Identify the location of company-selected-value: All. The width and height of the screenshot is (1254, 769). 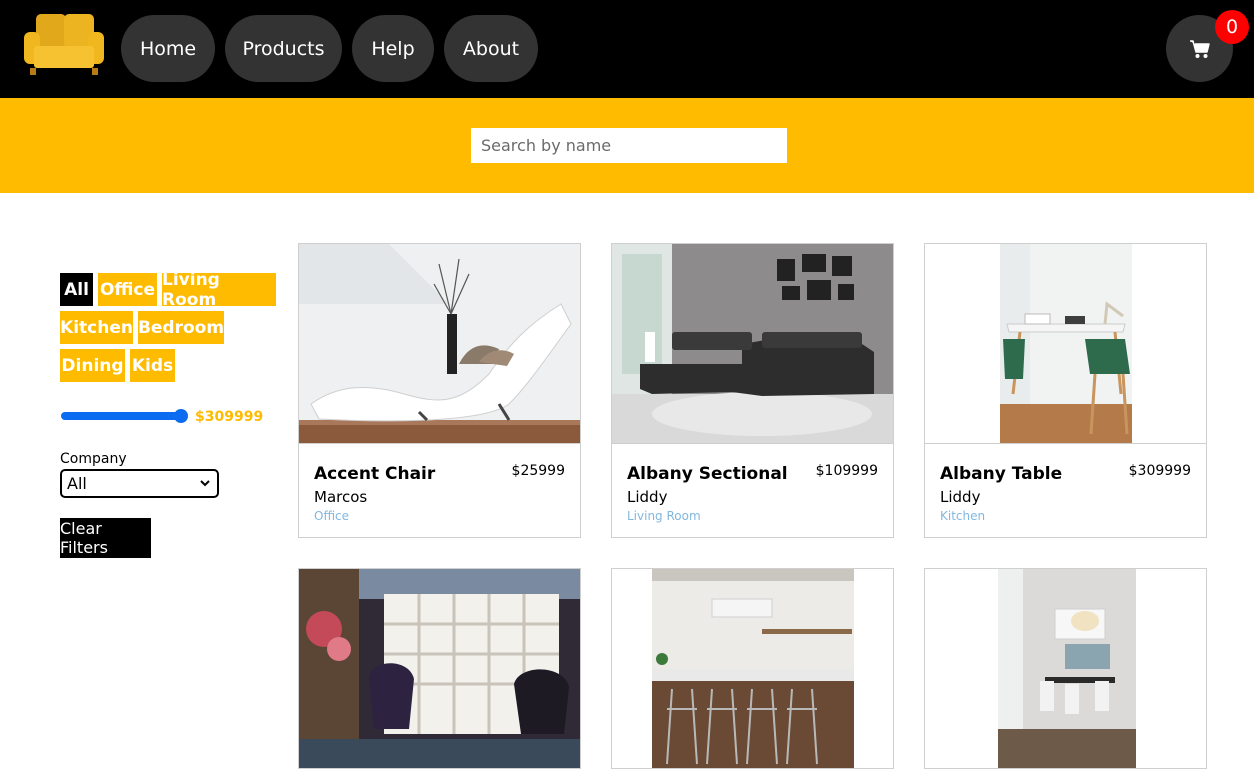
(77, 483).